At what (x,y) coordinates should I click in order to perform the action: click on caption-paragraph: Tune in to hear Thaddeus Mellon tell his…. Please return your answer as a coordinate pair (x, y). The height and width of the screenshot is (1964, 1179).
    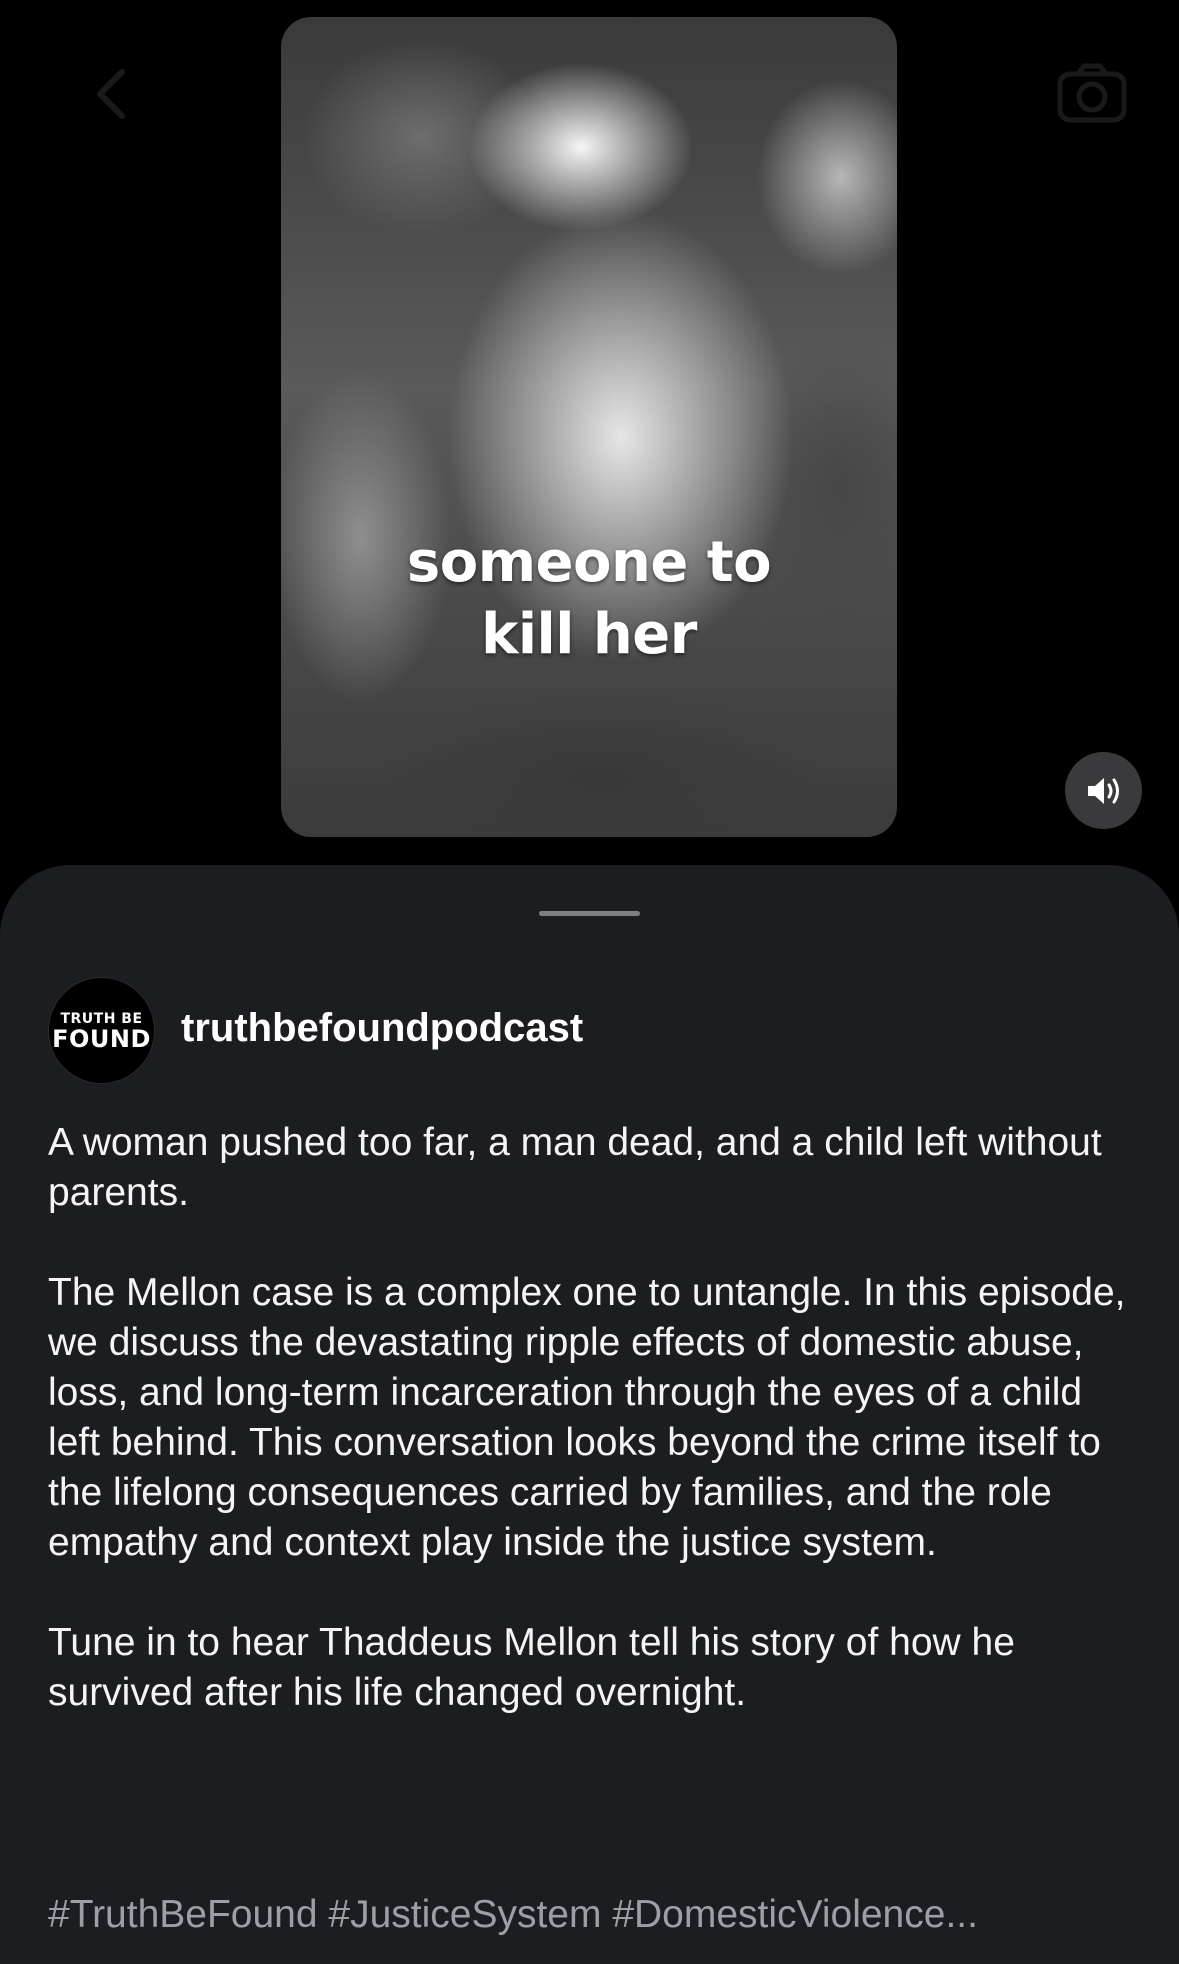
    Looking at the image, I should click on (531, 1667).